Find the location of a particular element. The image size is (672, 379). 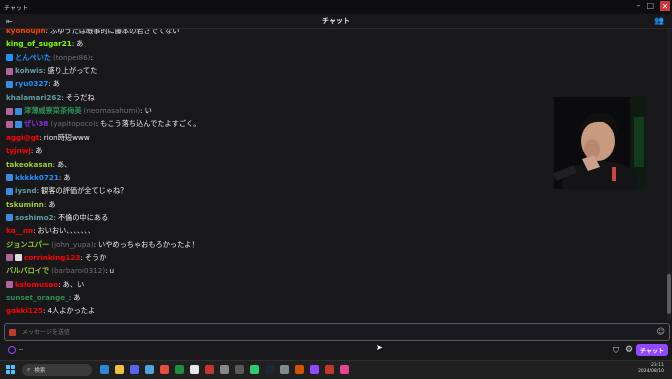

chat-message-input is located at coordinates (322, 332).